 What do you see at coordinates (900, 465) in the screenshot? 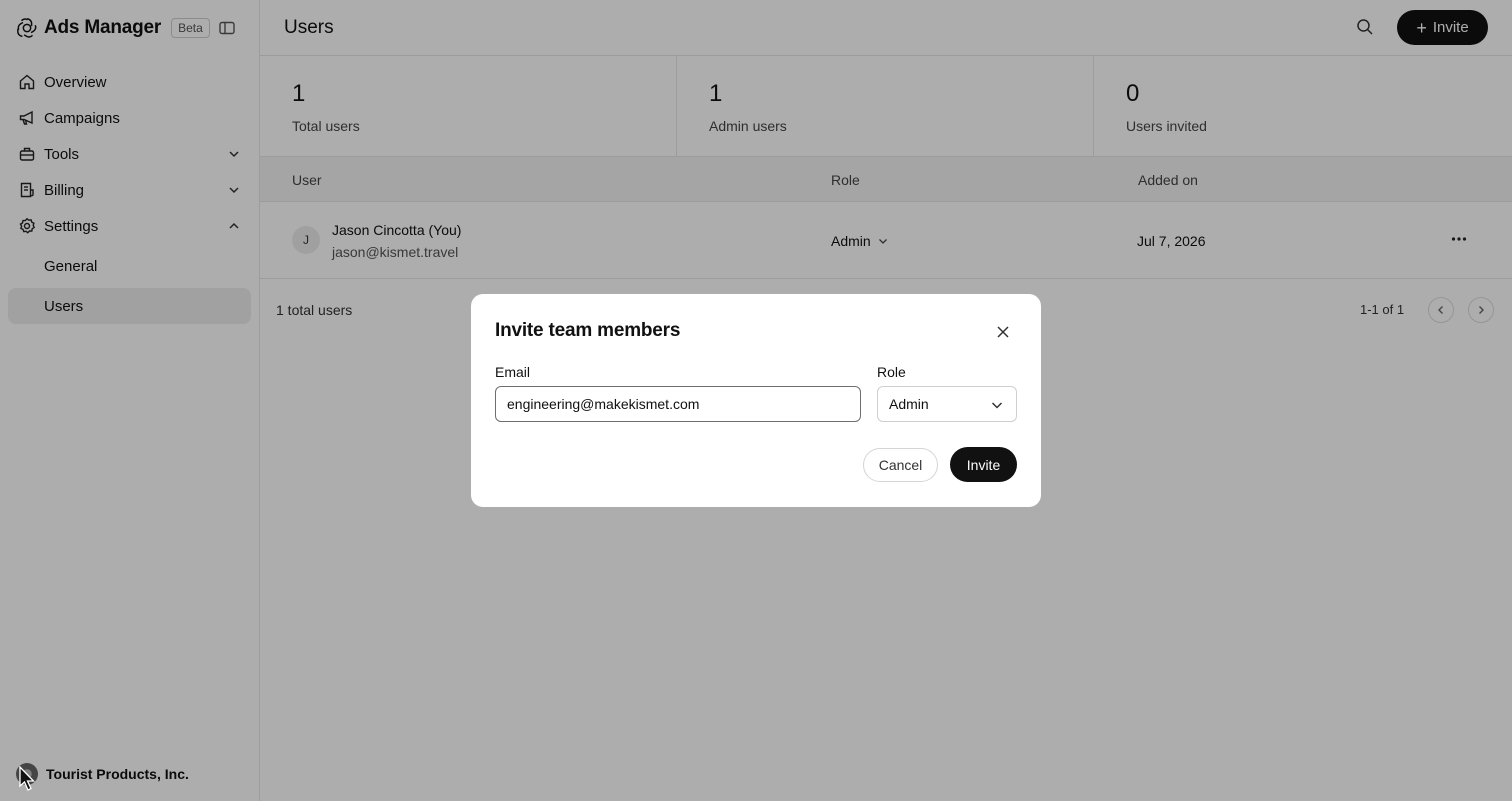
I see `cancel-button: Cancel` at bounding box center [900, 465].